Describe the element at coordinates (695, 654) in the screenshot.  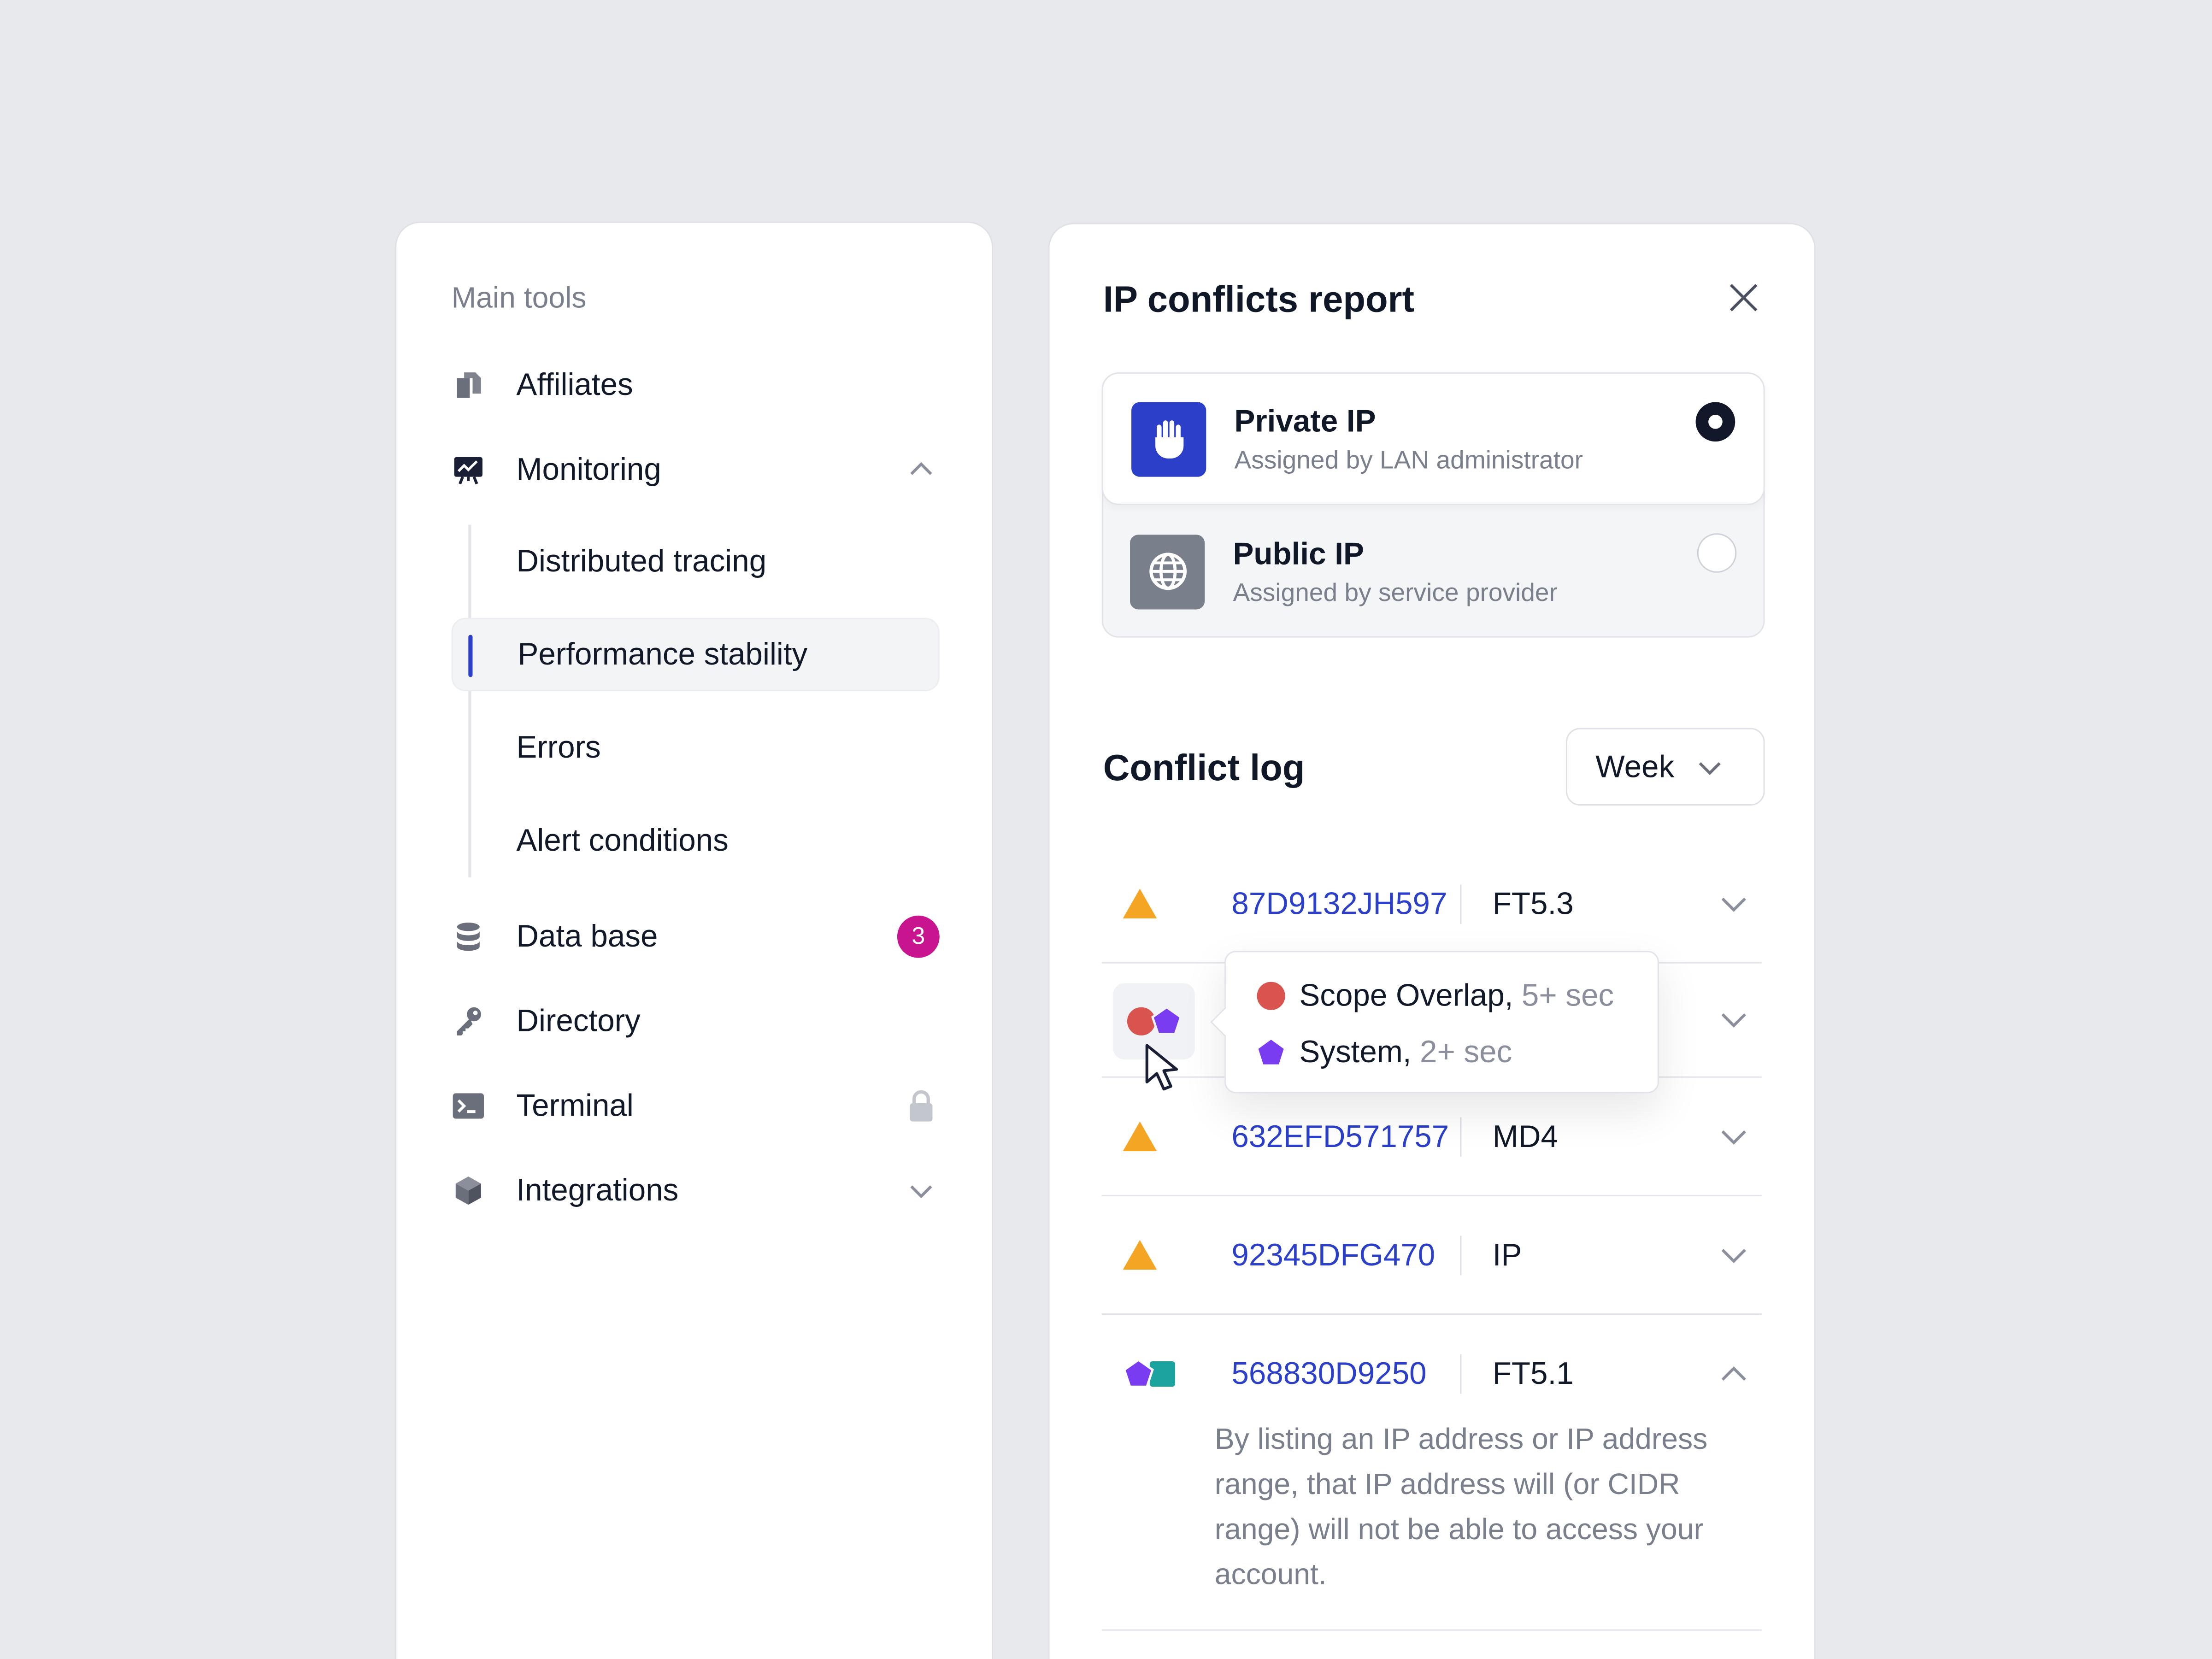
I see `sidebar-subitem-performance-stability: Performance stability` at that location.